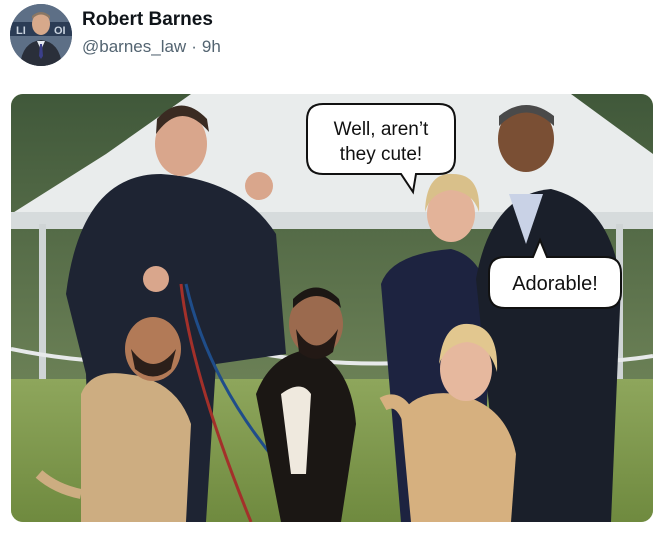 The height and width of the screenshot is (535, 664). Describe the element at coordinates (381, 154) in the screenshot. I see `speech-bubble-1-line2: they cute!` at that location.